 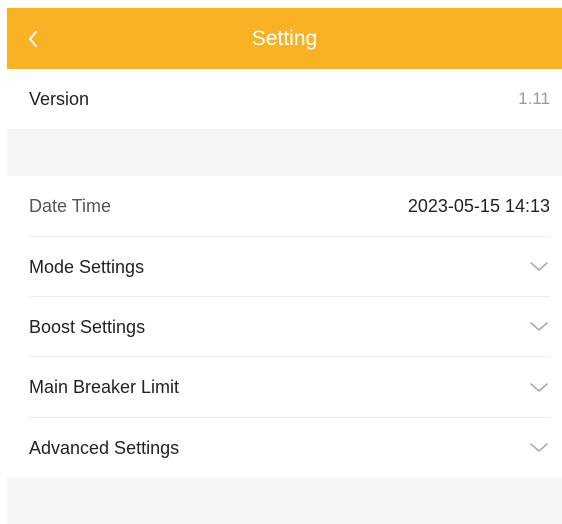 I want to click on boost-settings-label: Boost Settings, so click(x=87, y=326).